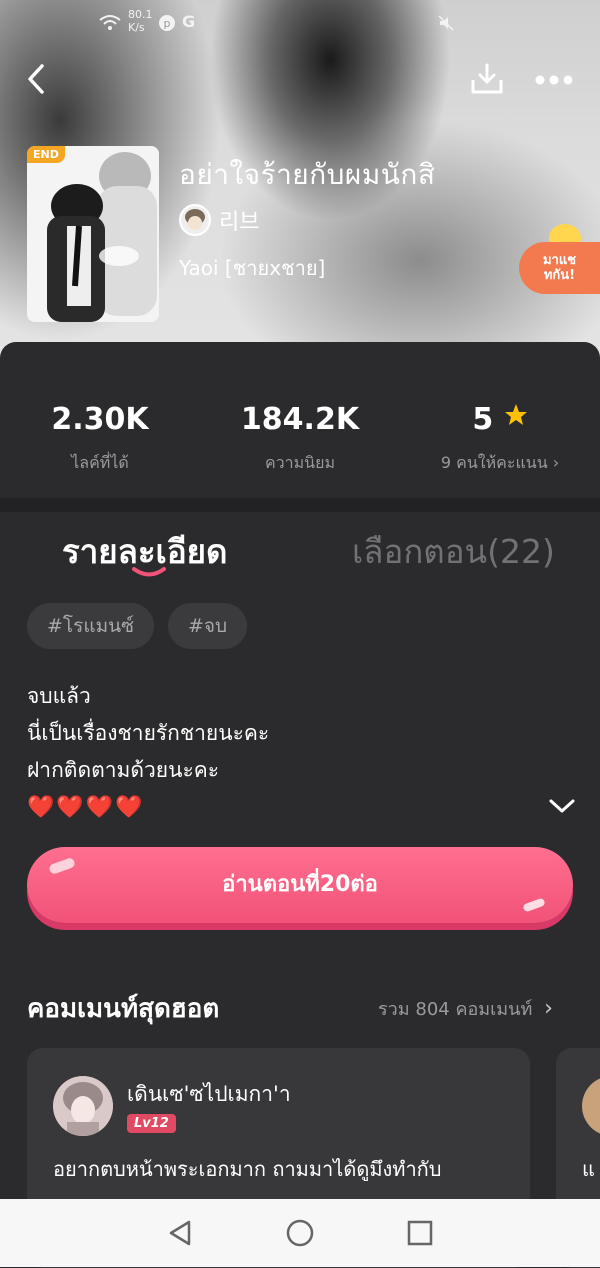  What do you see at coordinates (559, 275) in the screenshot?
I see `chat-label-2: ทกัน!` at bounding box center [559, 275].